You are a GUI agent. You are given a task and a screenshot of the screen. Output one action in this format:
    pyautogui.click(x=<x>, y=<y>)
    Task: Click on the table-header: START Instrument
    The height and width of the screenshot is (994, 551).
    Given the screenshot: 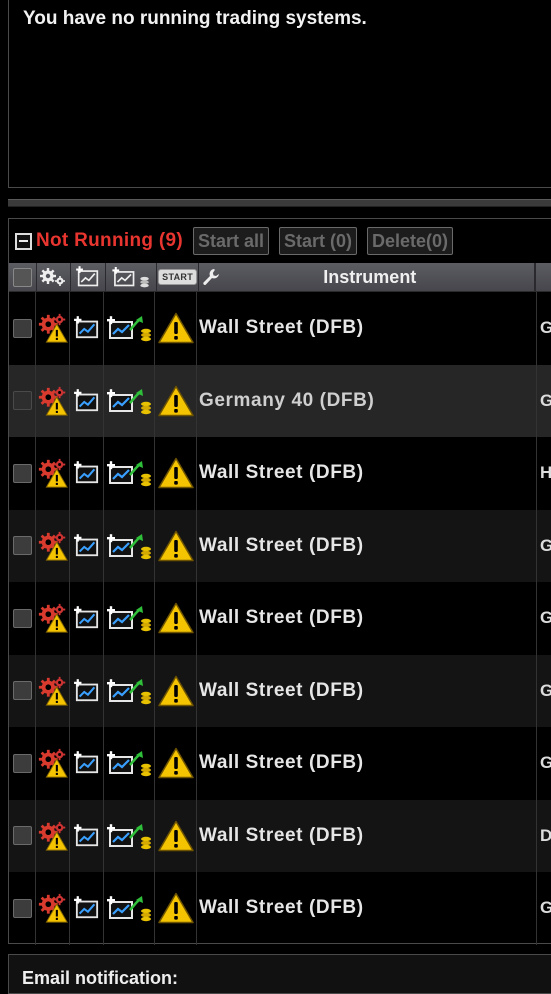 What is the action you would take?
    pyautogui.click(x=280, y=277)
    